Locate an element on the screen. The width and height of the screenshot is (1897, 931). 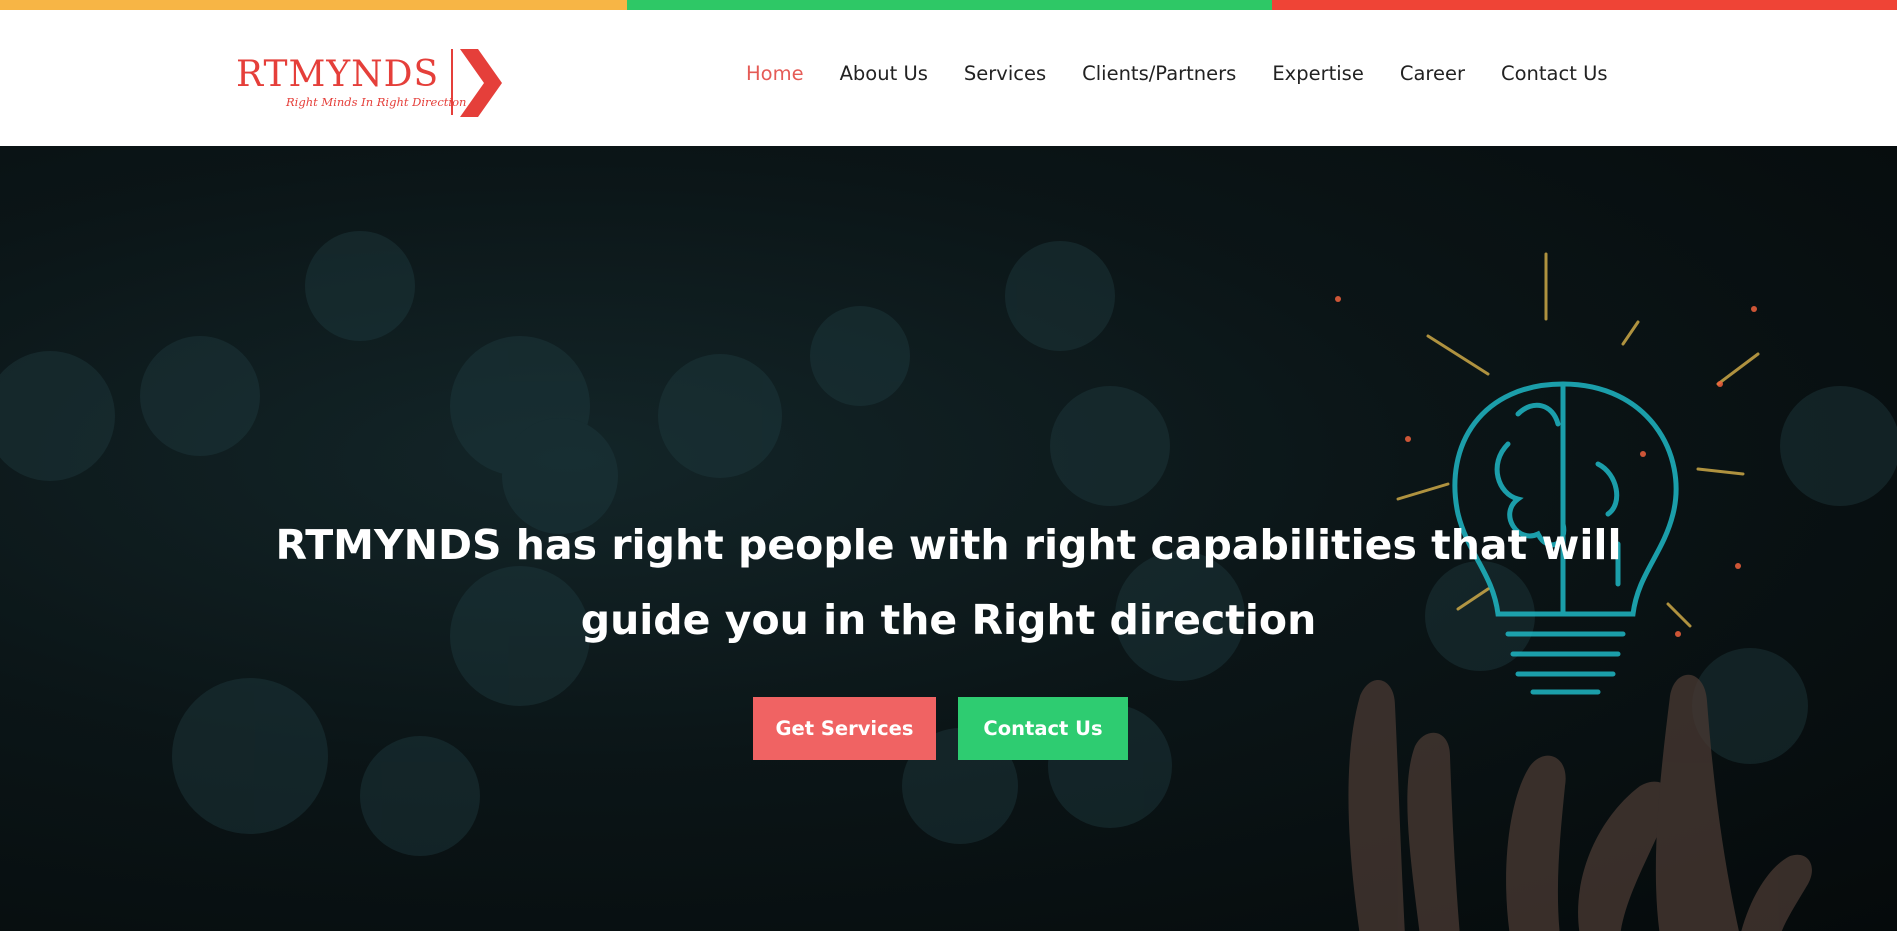
site-logo: RTMYNDS Right Minds In Right Direction is located at coordinates (369, 84).